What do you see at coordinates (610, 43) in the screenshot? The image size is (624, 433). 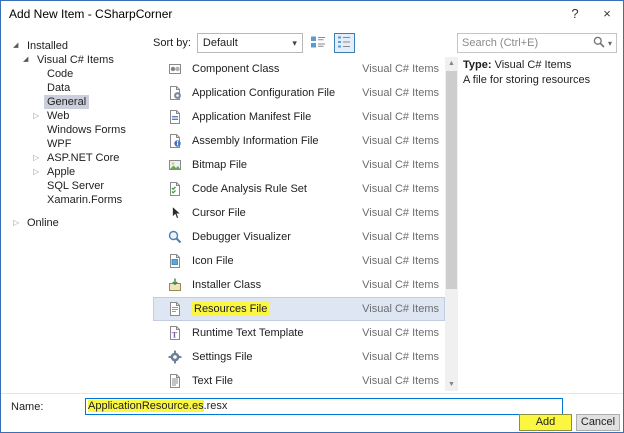 I see `search-dropdown-icon: ▾` at bounding box center [610, 43].